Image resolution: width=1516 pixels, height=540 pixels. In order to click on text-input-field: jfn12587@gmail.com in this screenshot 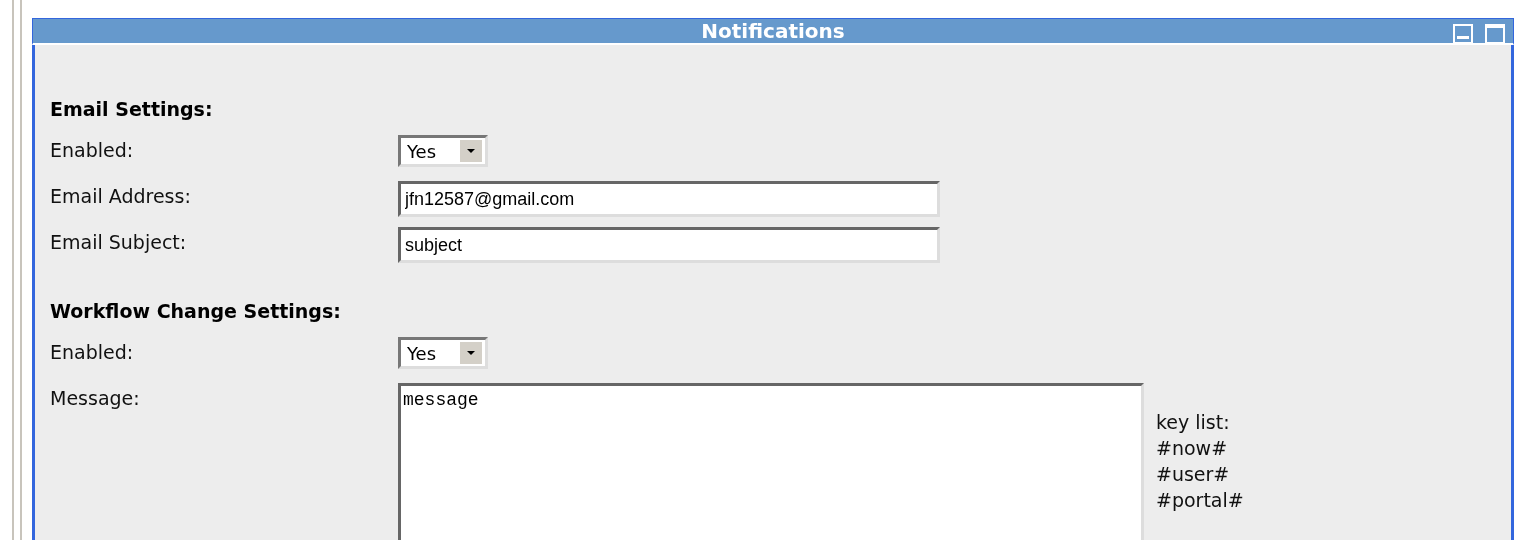, I will do `click(669, 199)`.